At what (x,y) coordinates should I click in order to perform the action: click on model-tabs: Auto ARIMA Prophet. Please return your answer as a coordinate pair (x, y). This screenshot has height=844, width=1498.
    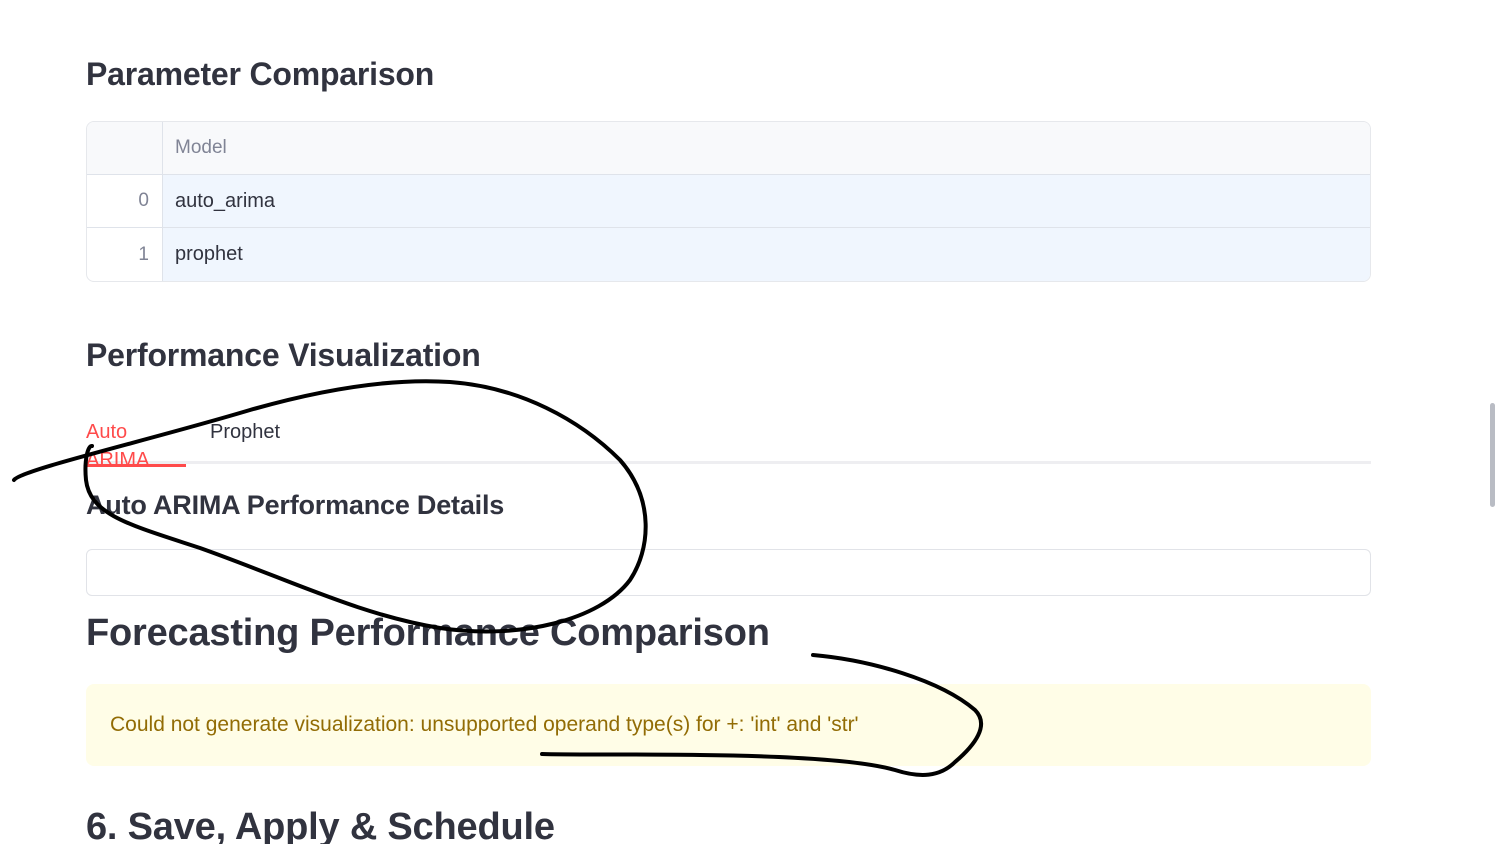
    Looking at the image, I should click on (728, 444).